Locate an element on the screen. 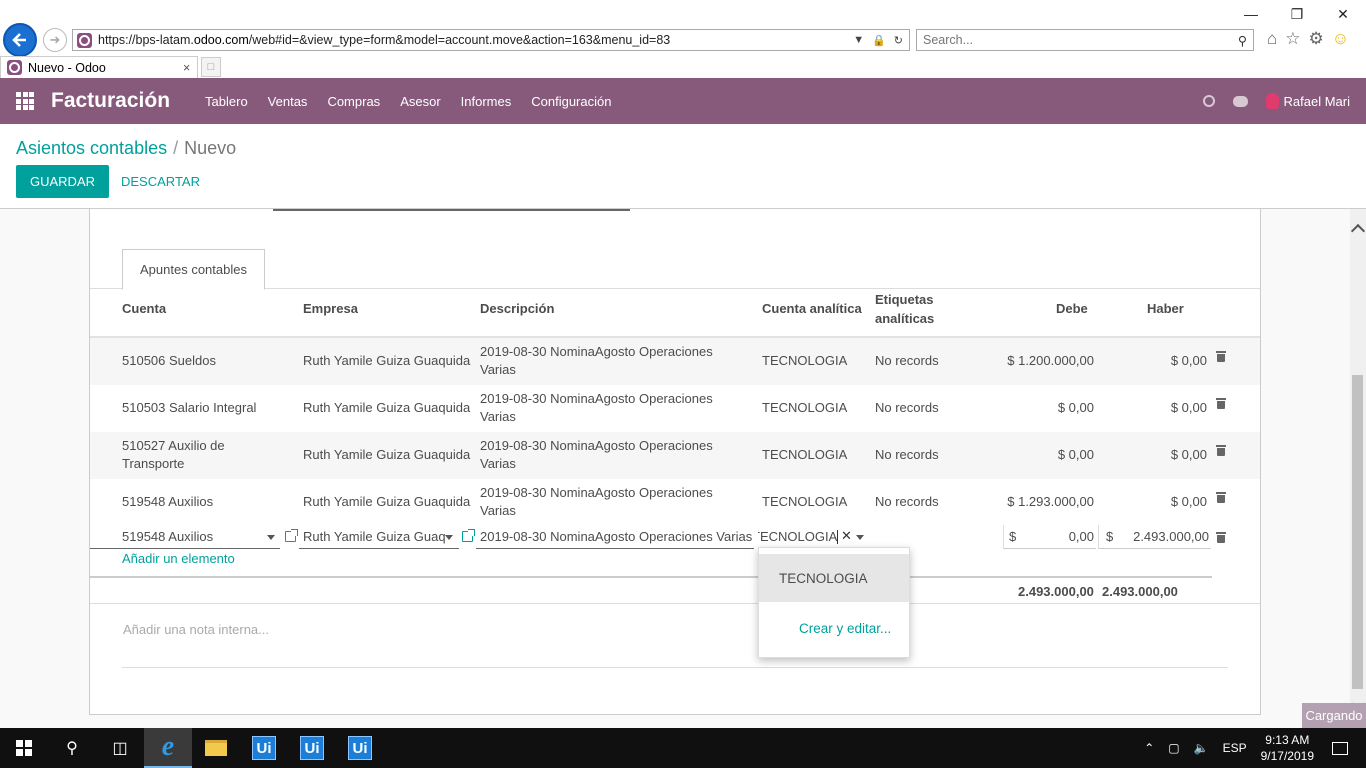 This screenshot has width=1366, height=768. total-haber: 2.493.000,00 is located at coordinates (1140, 591).